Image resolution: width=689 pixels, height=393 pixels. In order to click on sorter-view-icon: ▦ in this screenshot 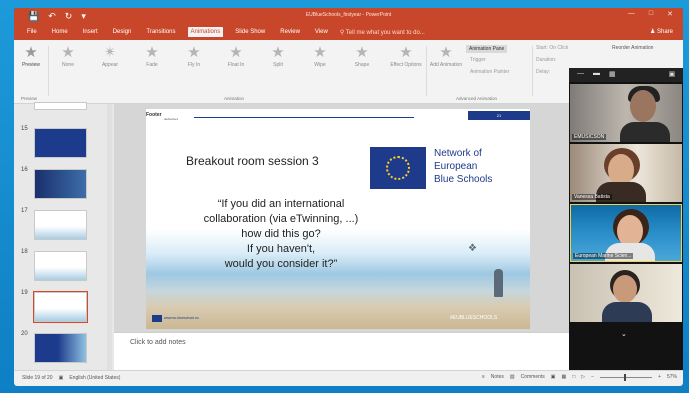, I will do `click(564, 377)`.